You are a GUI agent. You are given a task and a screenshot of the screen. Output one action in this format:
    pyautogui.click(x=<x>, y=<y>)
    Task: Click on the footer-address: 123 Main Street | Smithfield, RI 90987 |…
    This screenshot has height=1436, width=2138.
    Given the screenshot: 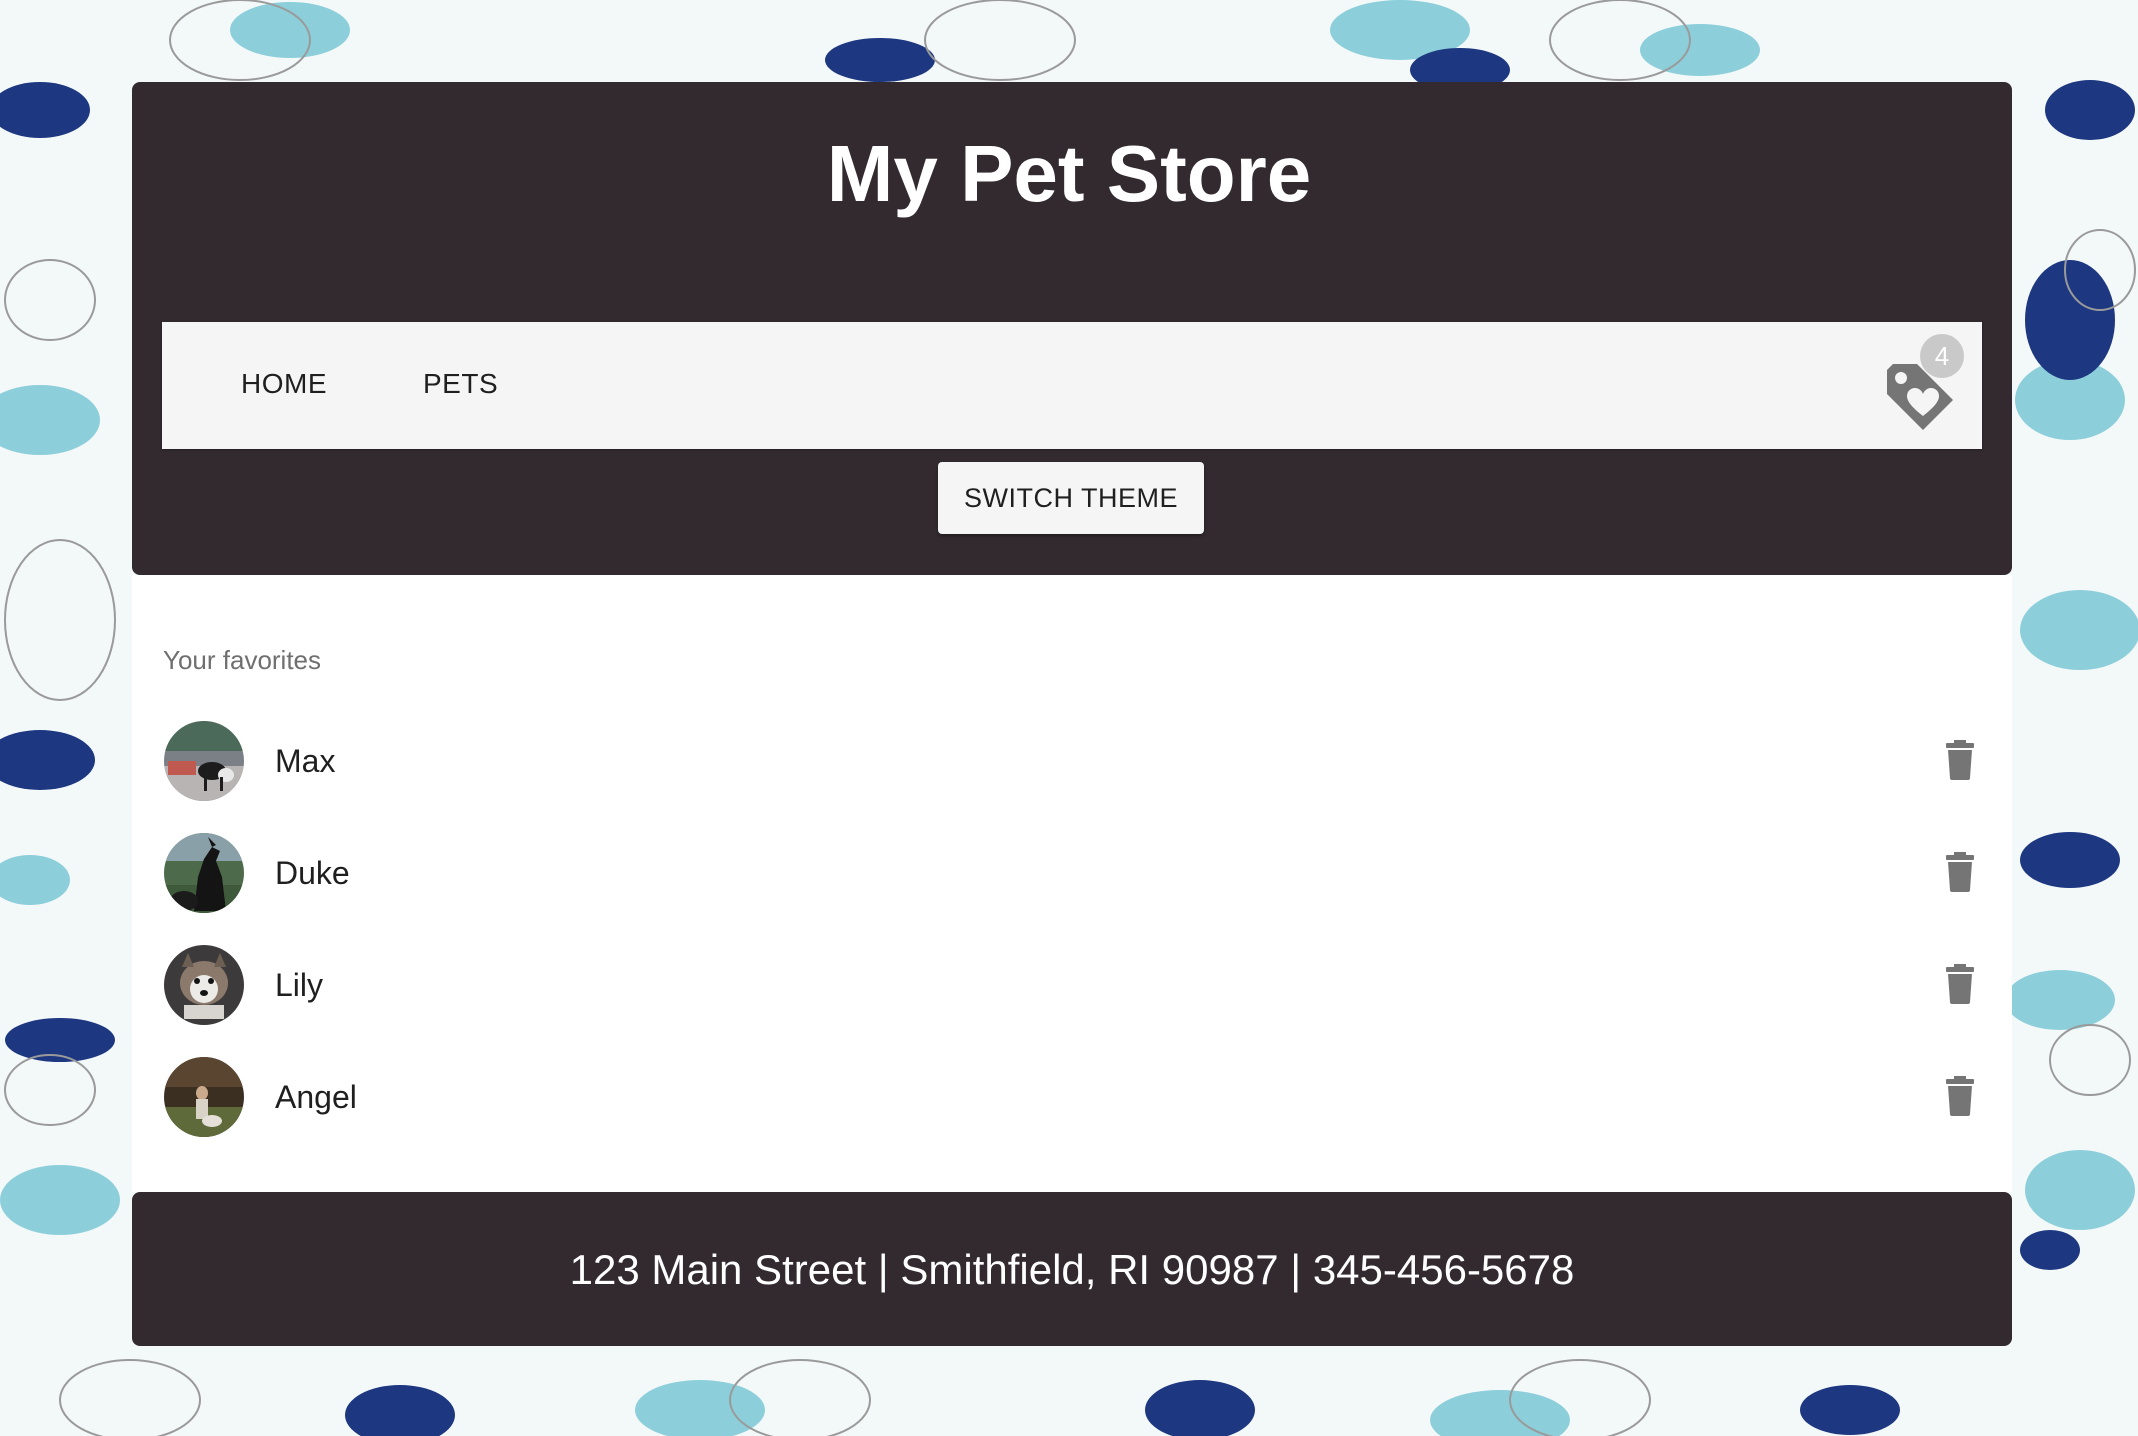 What is the action you would take?
    pyautogui.click(x=1072, y=1269)
    